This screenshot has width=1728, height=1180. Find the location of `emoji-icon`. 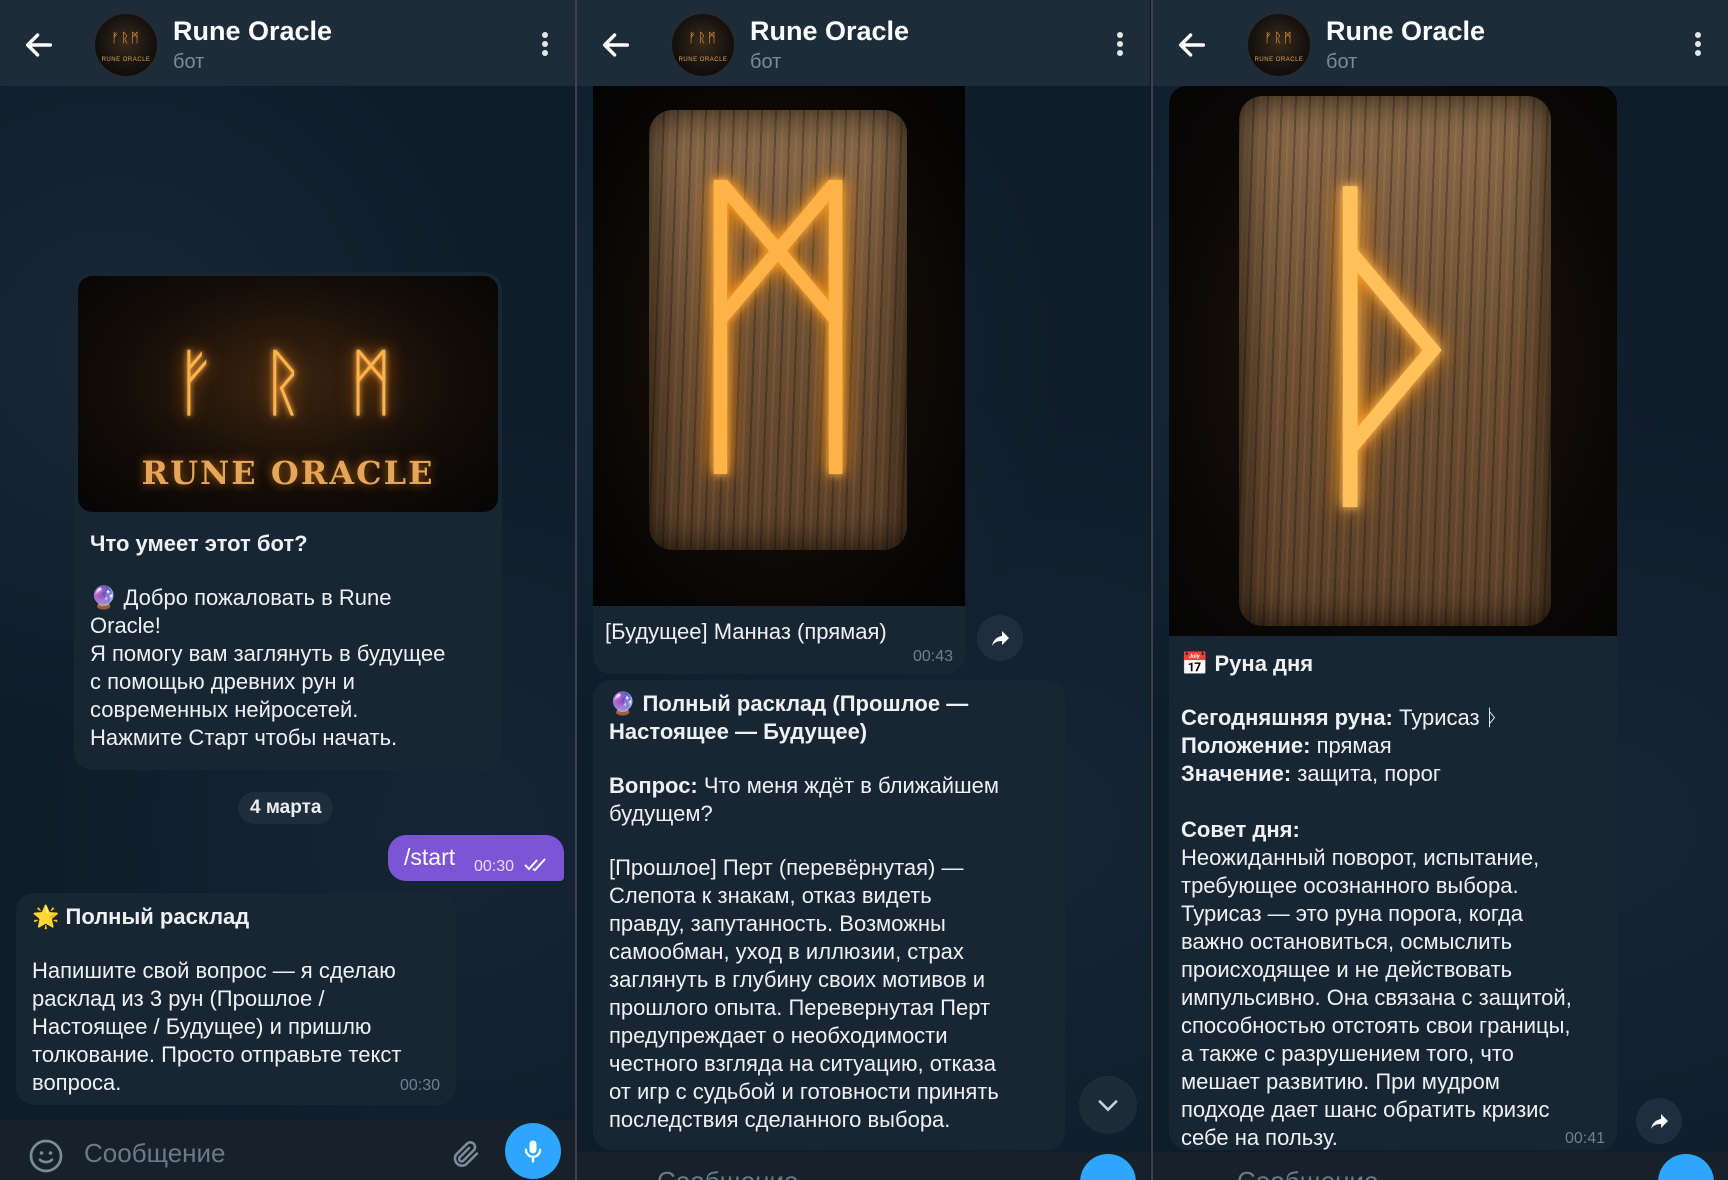

emoji-icon is located at coordinates (46, 1156).